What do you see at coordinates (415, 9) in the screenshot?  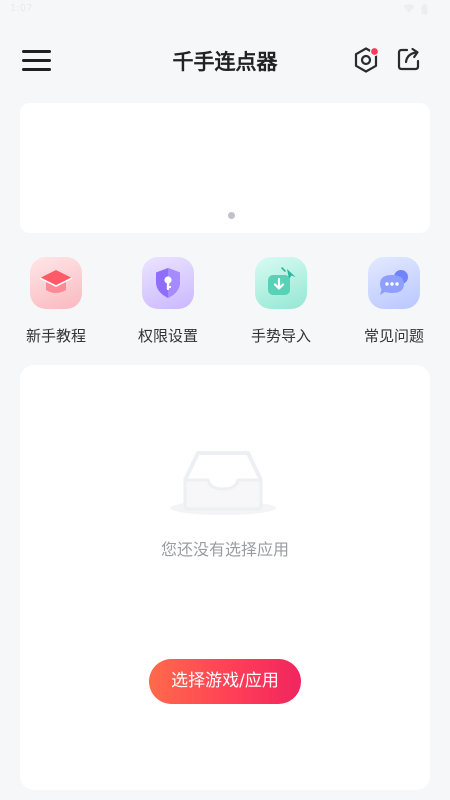 I see `status-icons` at bounding box center [415, 9].